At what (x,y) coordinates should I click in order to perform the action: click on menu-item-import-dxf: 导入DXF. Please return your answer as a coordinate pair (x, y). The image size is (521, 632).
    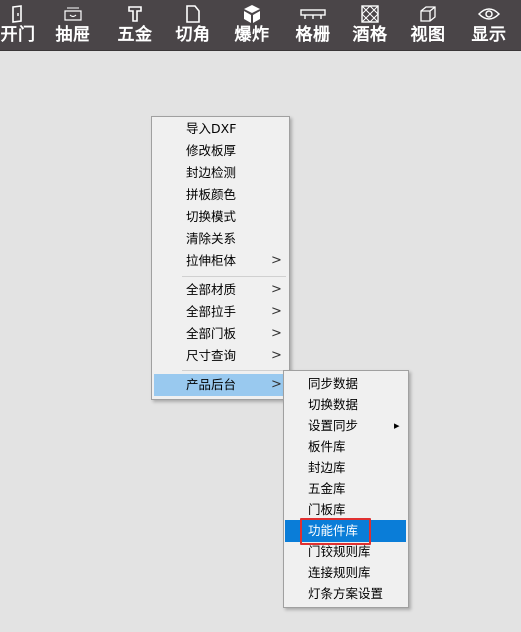
    Looking at the image, I should click on (220, 129).